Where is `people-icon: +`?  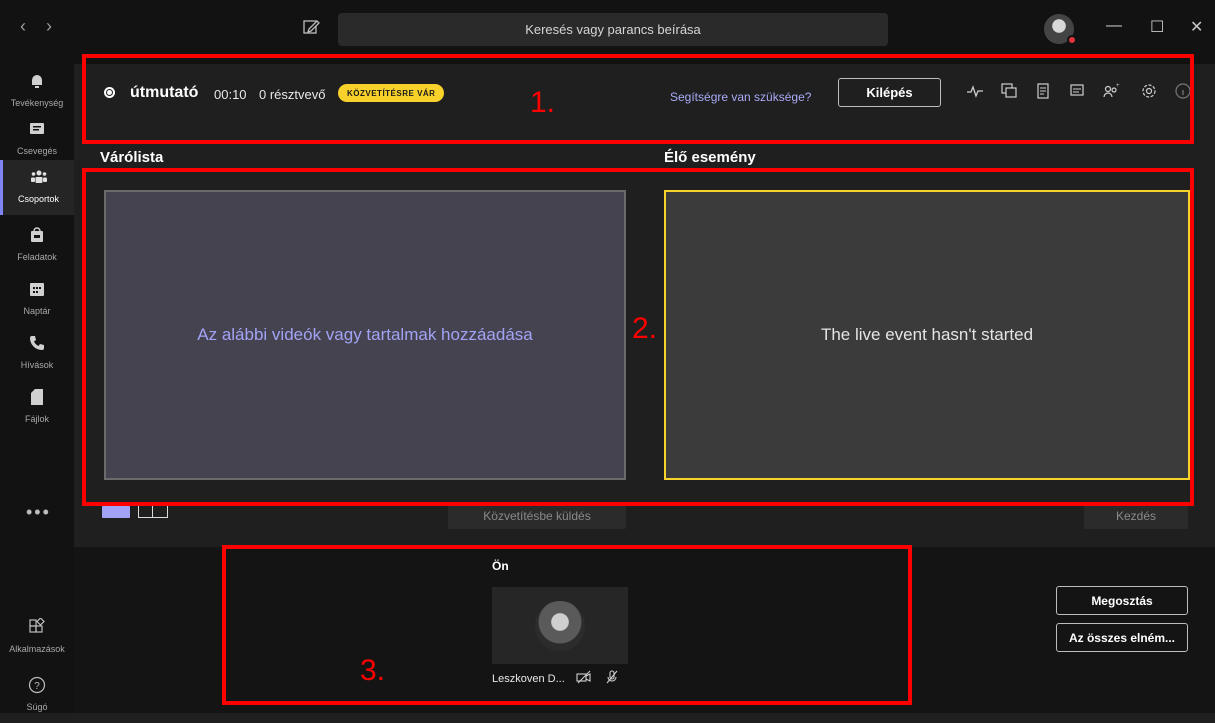
people-icon: + is located at coordinates (1111, 91).